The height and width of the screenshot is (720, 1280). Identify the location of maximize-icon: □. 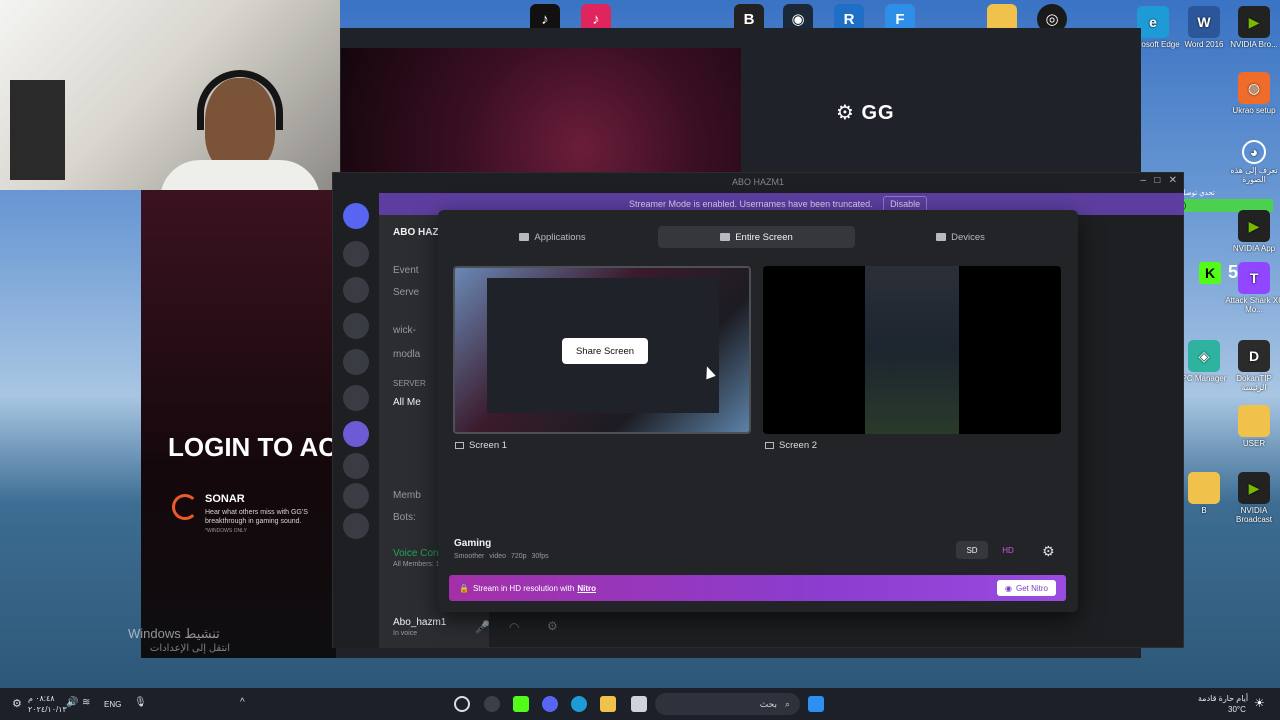
(1157, 180).